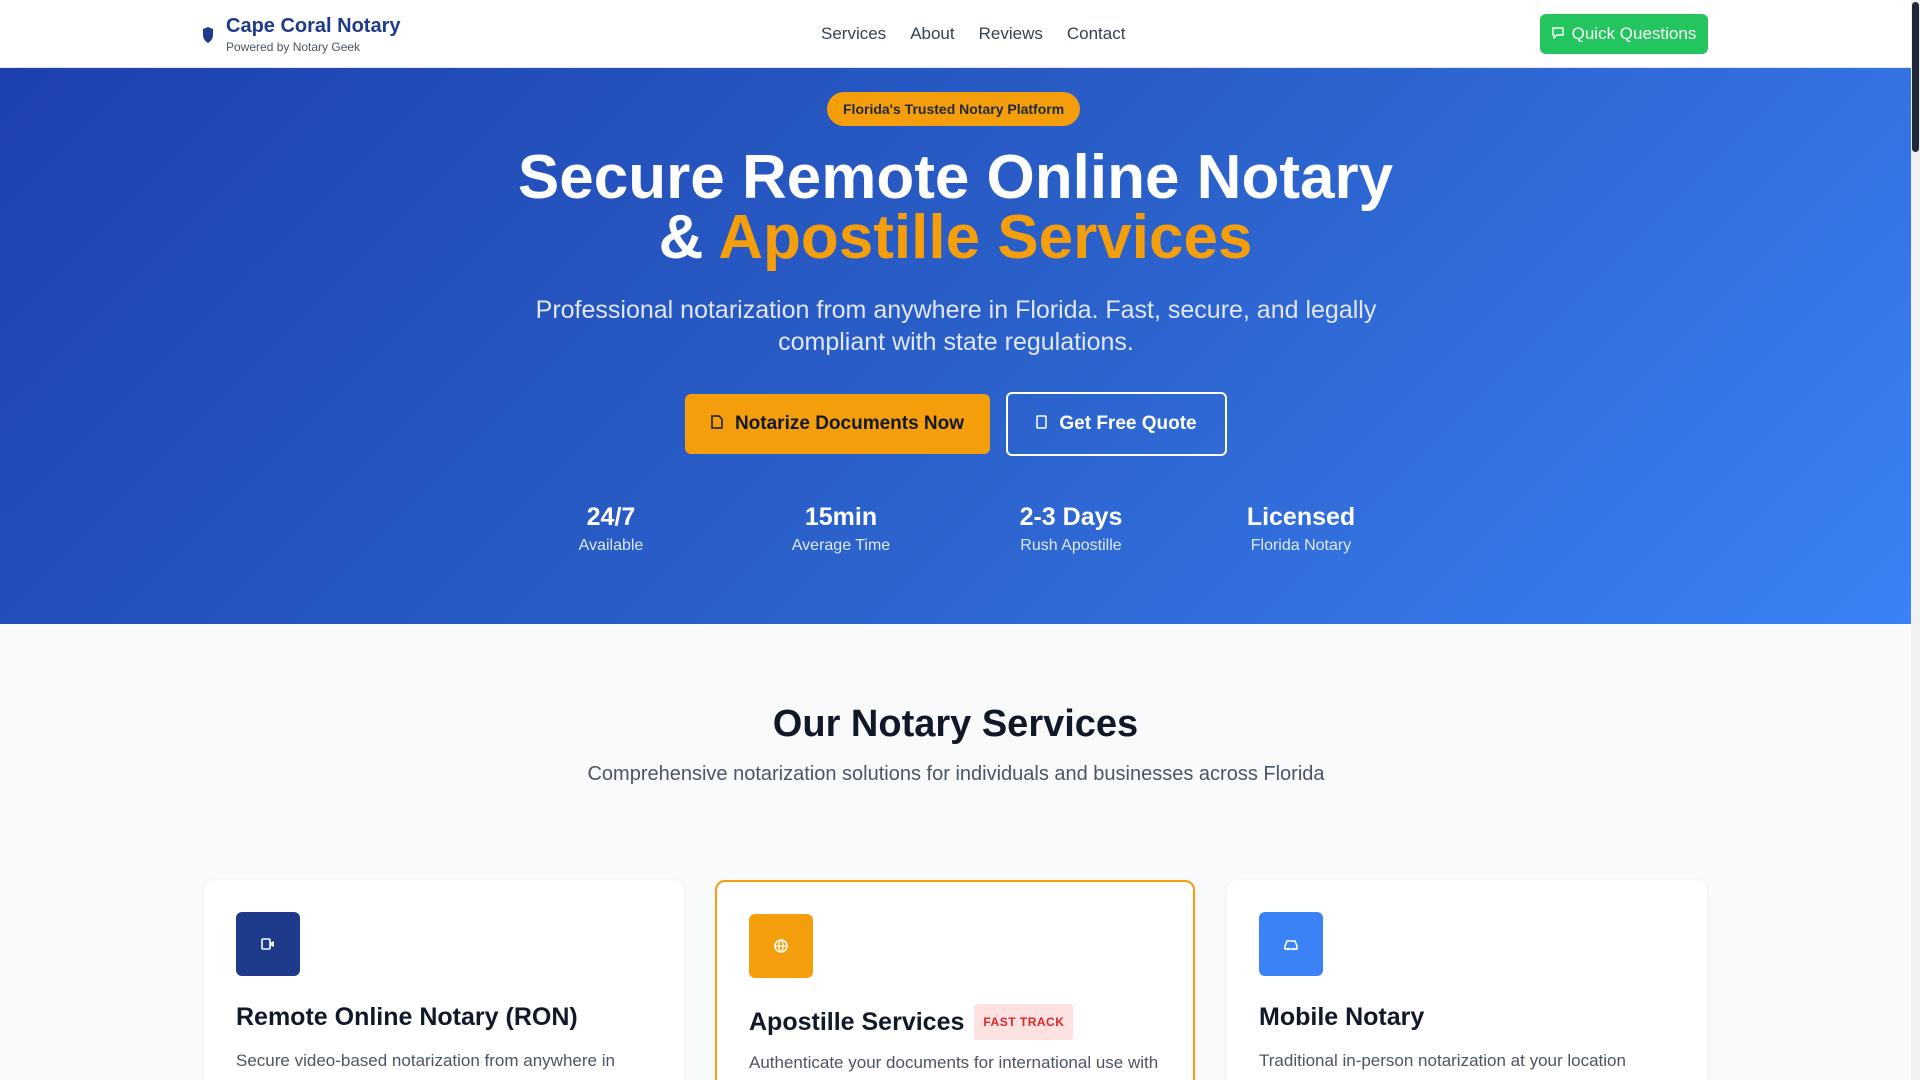 The width and height of the screenshot is (1920, 1080). I want to click on get-free-quote-button: Get Free Quote, so click(1116, 424).